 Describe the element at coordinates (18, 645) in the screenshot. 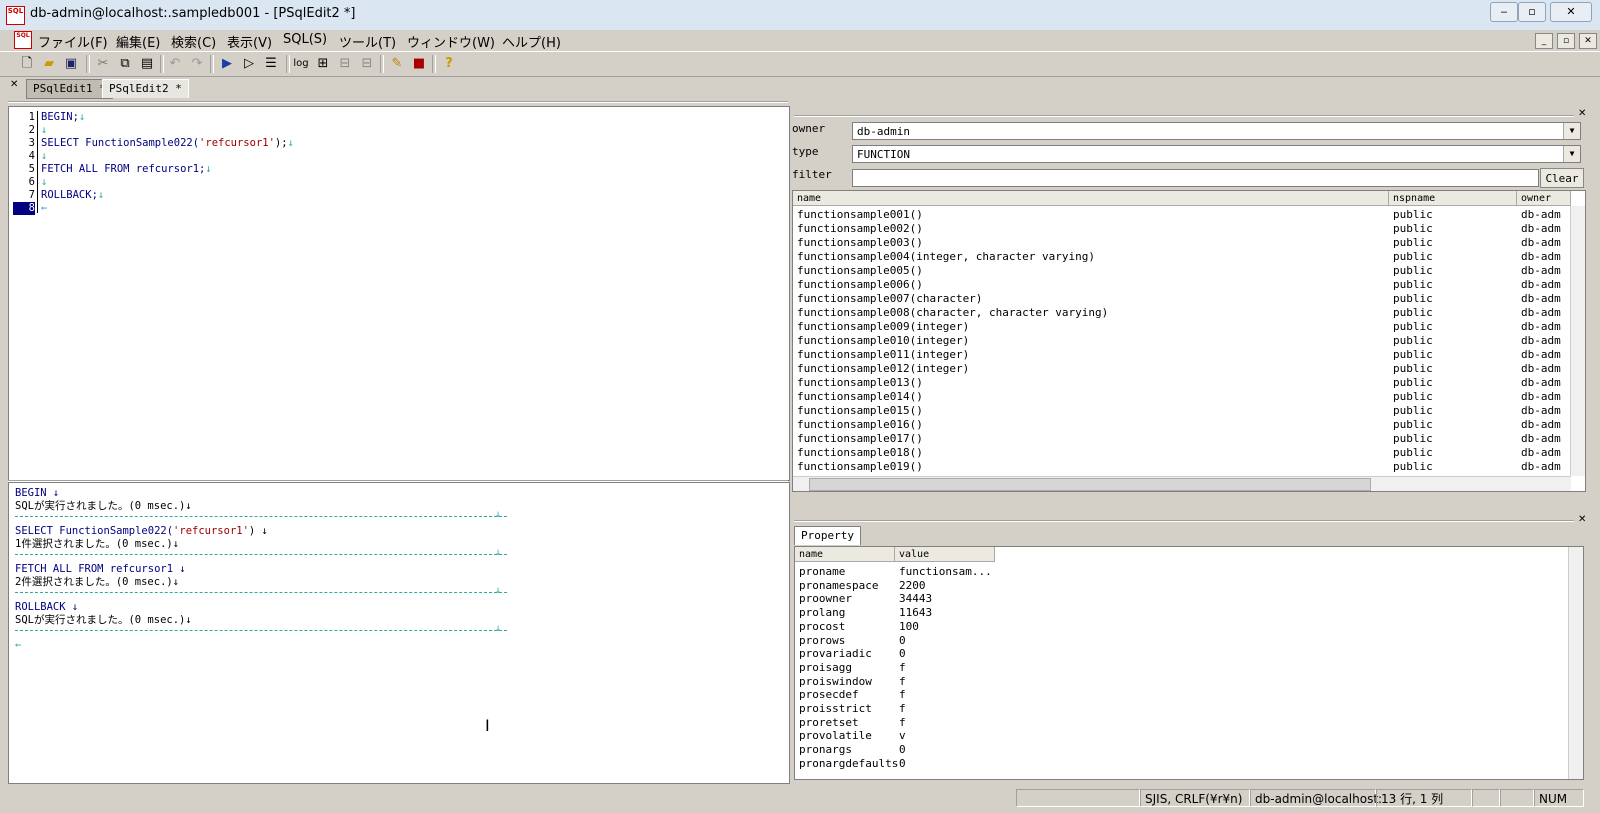

I see `eof-mark: ←` at that location.